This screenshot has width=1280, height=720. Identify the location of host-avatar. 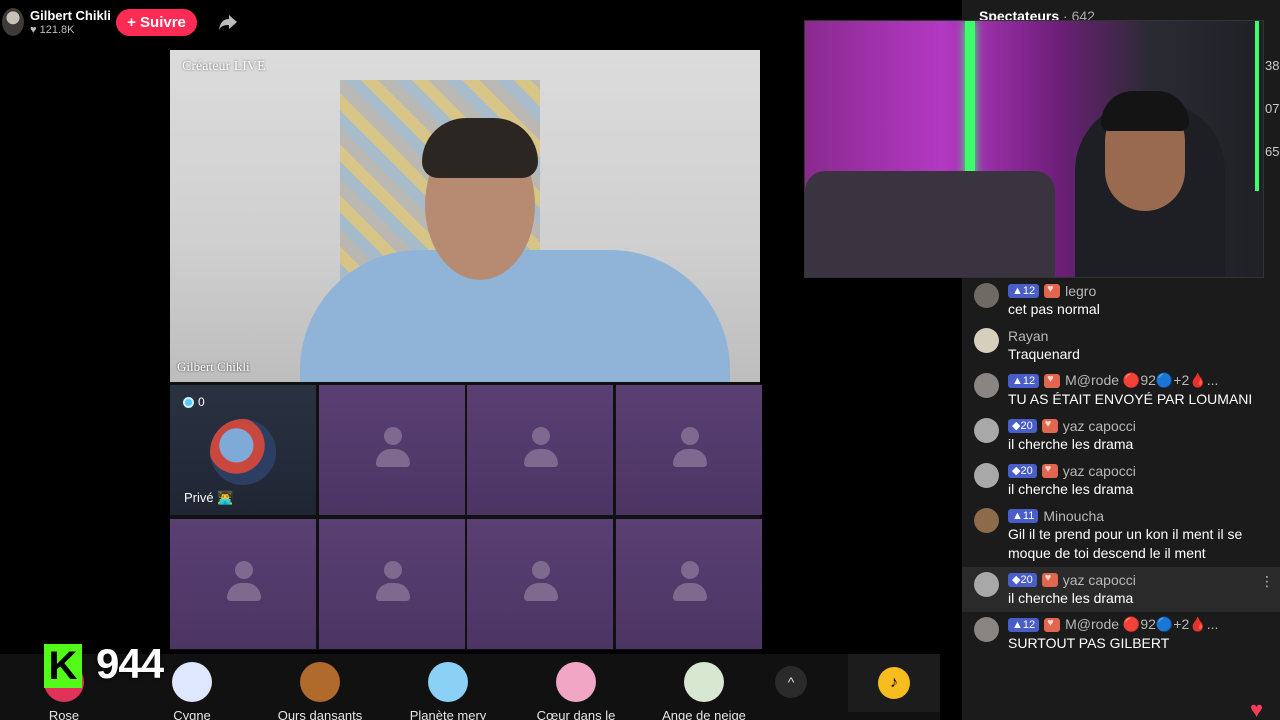
(13, 22).